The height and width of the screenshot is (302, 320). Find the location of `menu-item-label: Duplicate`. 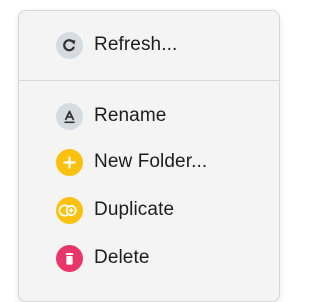

menu-item-label: Duplicate is located at coordinates (134, 209).